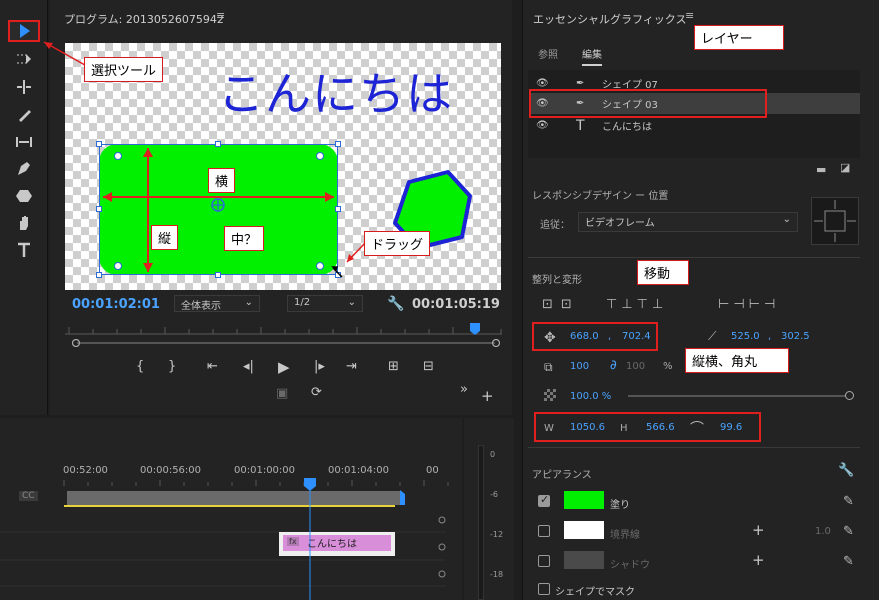 This screenshot has height=600, width=879. Describe the element at coordinates (648, 103) in the screenshot. I see `layer-highlight` at that location.